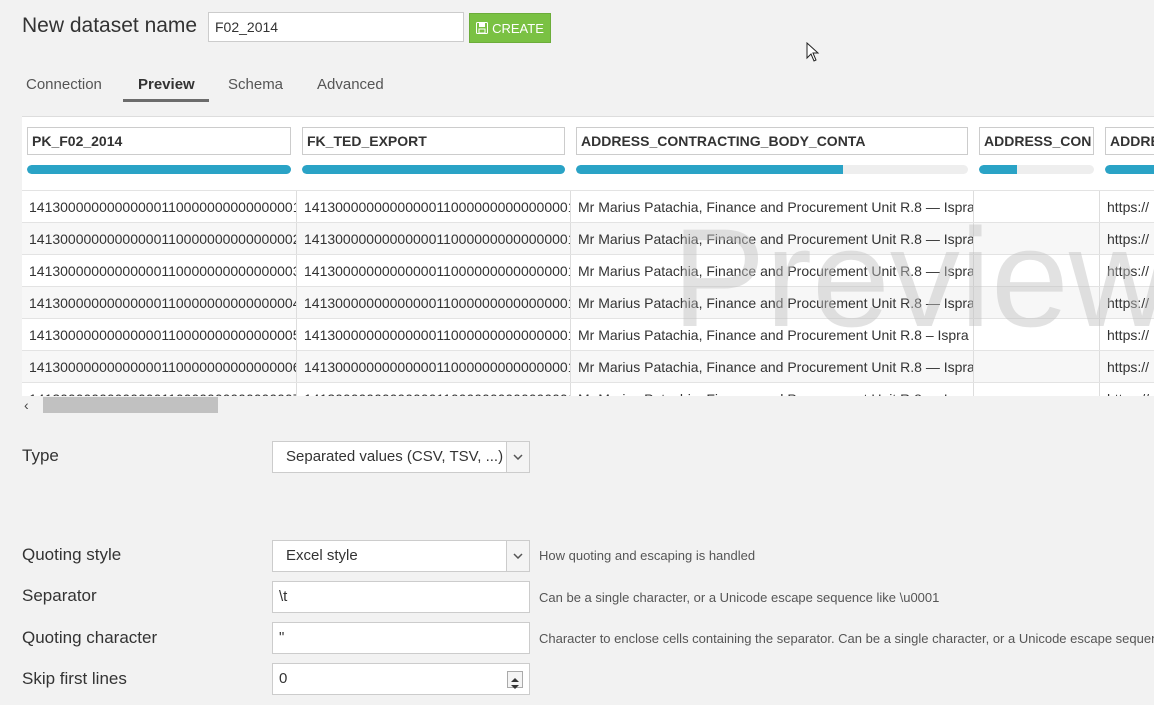  Describe the element at coordinates (515, 680) in the screenshot. I see `stepper-icon` at that location.